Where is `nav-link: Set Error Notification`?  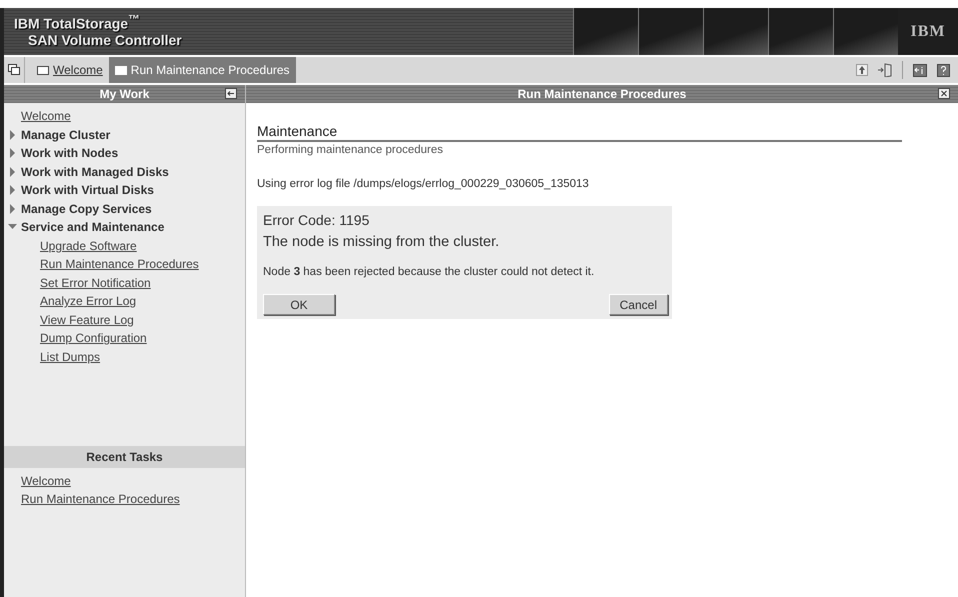 nav-link: Set Error Notification is located at coordinates (95, 283).